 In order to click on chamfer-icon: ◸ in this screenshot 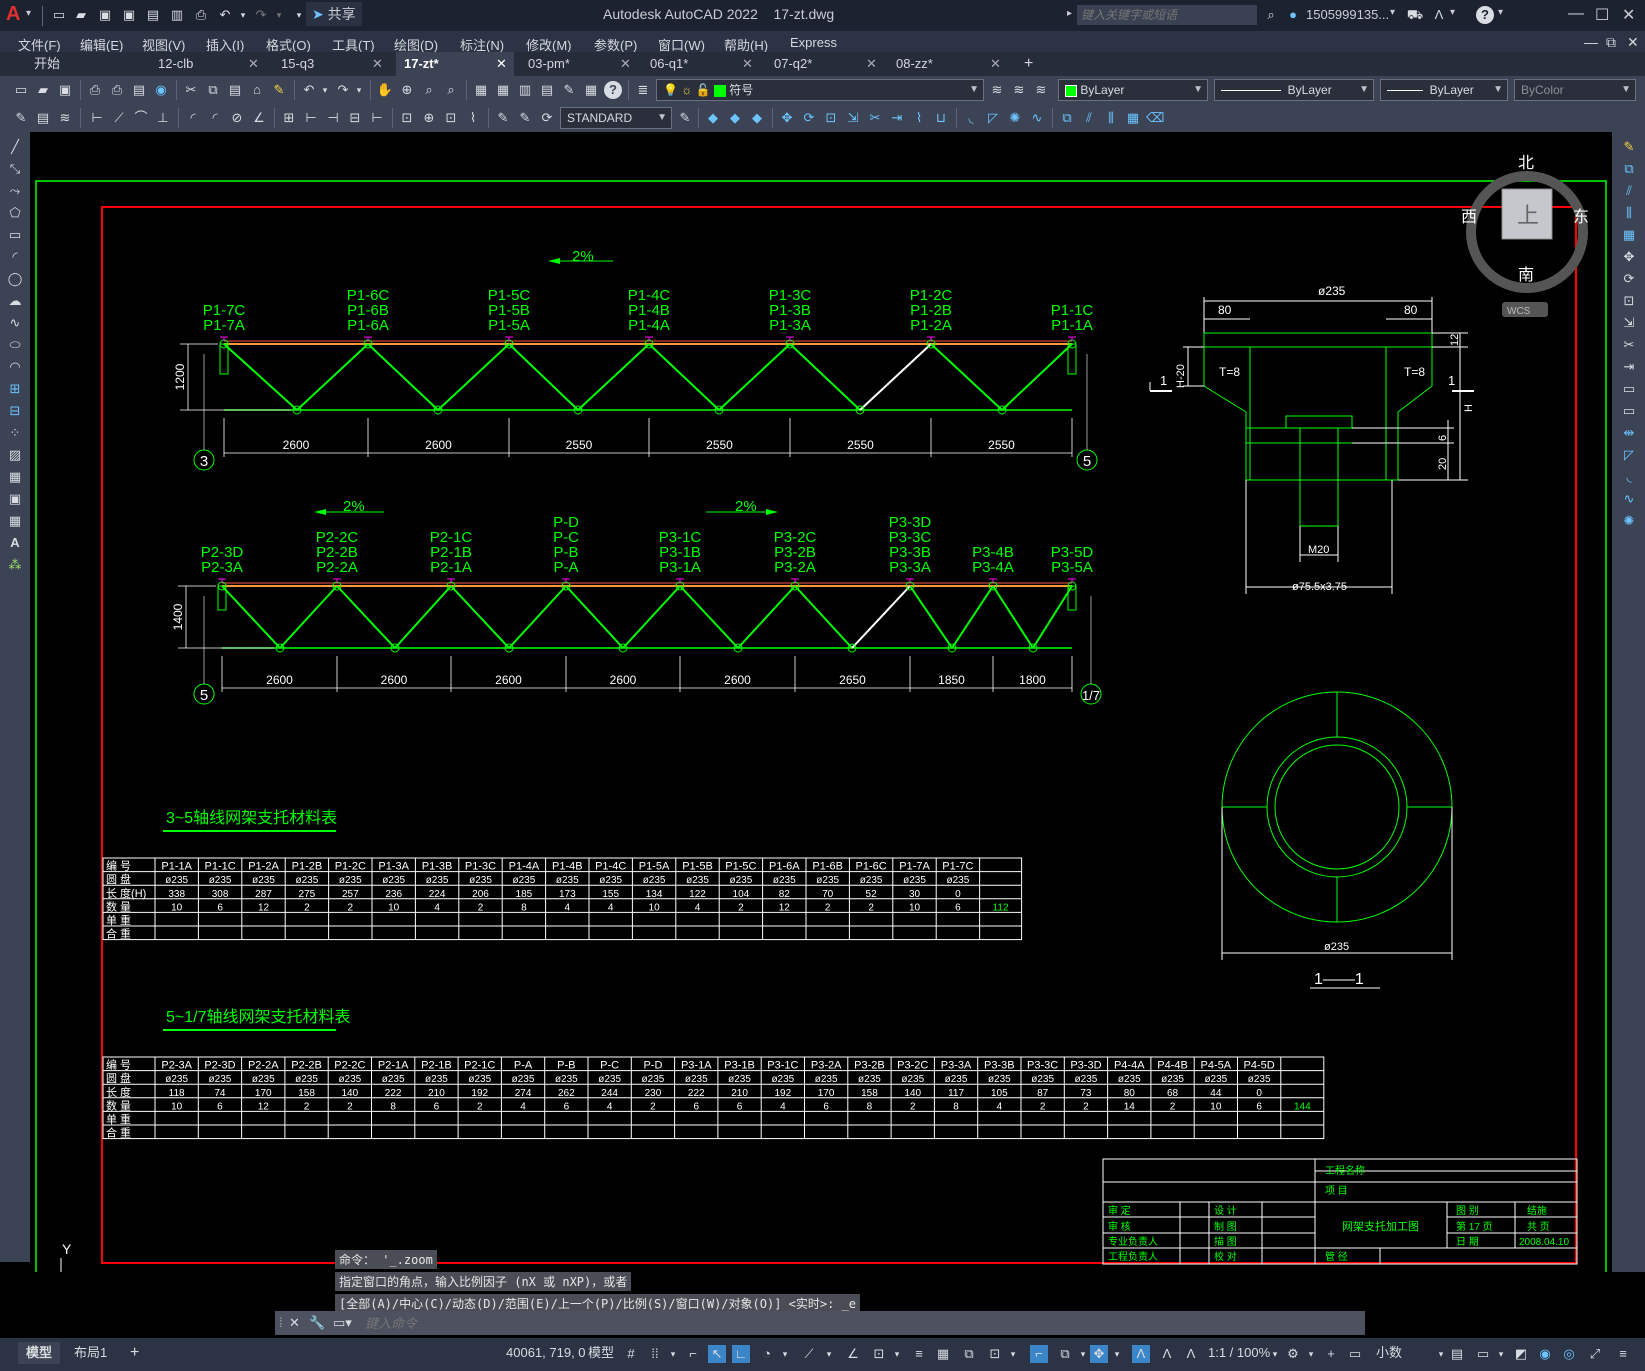, I will do `click(1629, 455)`.